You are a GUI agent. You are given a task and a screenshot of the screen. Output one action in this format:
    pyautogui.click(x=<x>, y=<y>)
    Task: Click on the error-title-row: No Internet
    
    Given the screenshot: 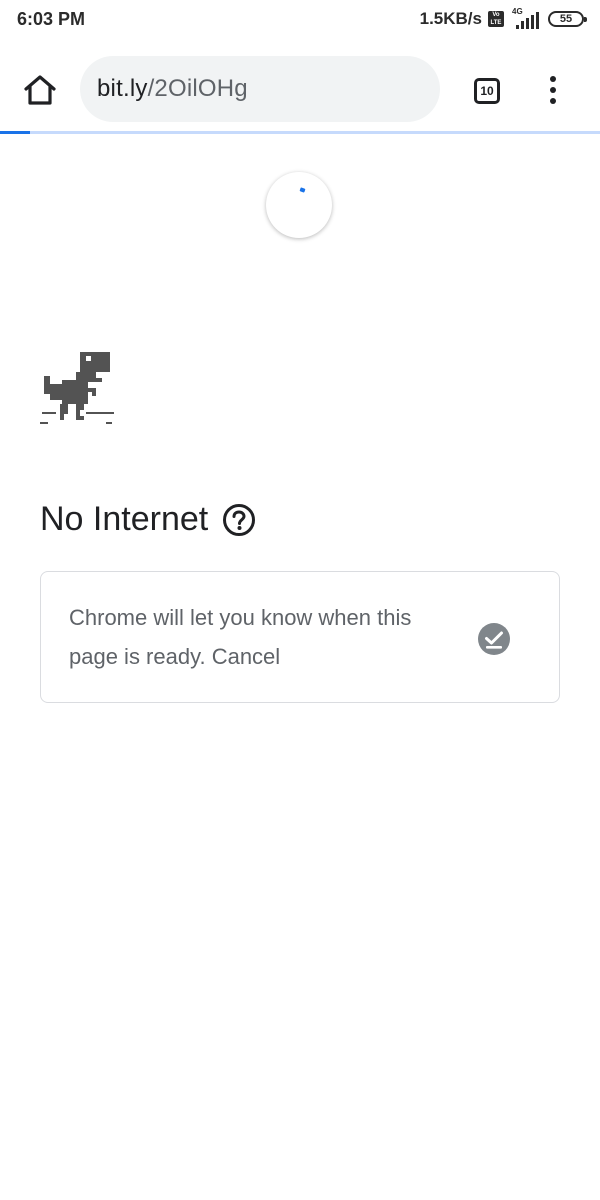 What is the action you would take?
    pyautogui.click(x=148, y=519)
    